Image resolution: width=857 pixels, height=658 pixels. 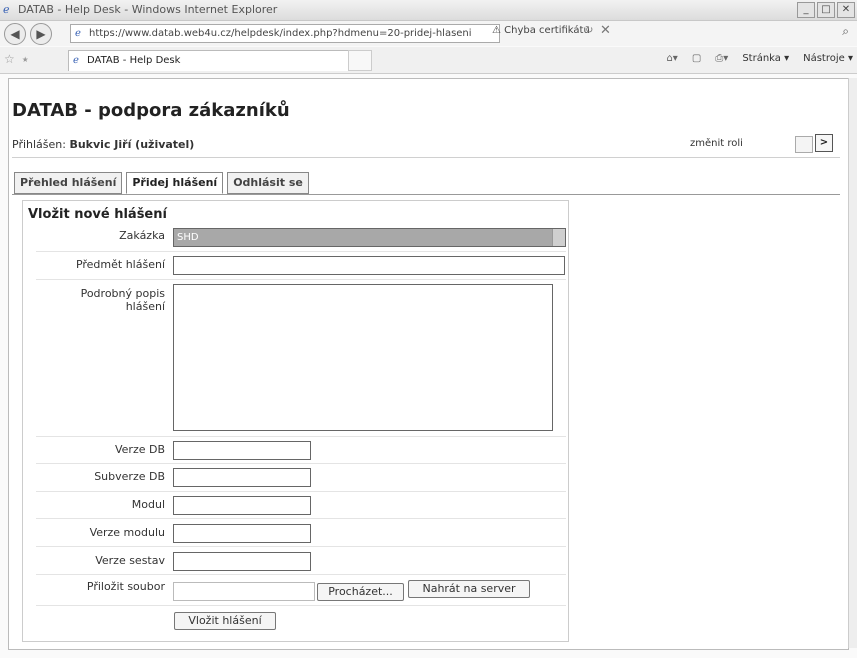 What do you see at coordinates (25, 59) in the screenshot?
I see `add-favorites-icon: ⭑` at bounding box center [25, 59].